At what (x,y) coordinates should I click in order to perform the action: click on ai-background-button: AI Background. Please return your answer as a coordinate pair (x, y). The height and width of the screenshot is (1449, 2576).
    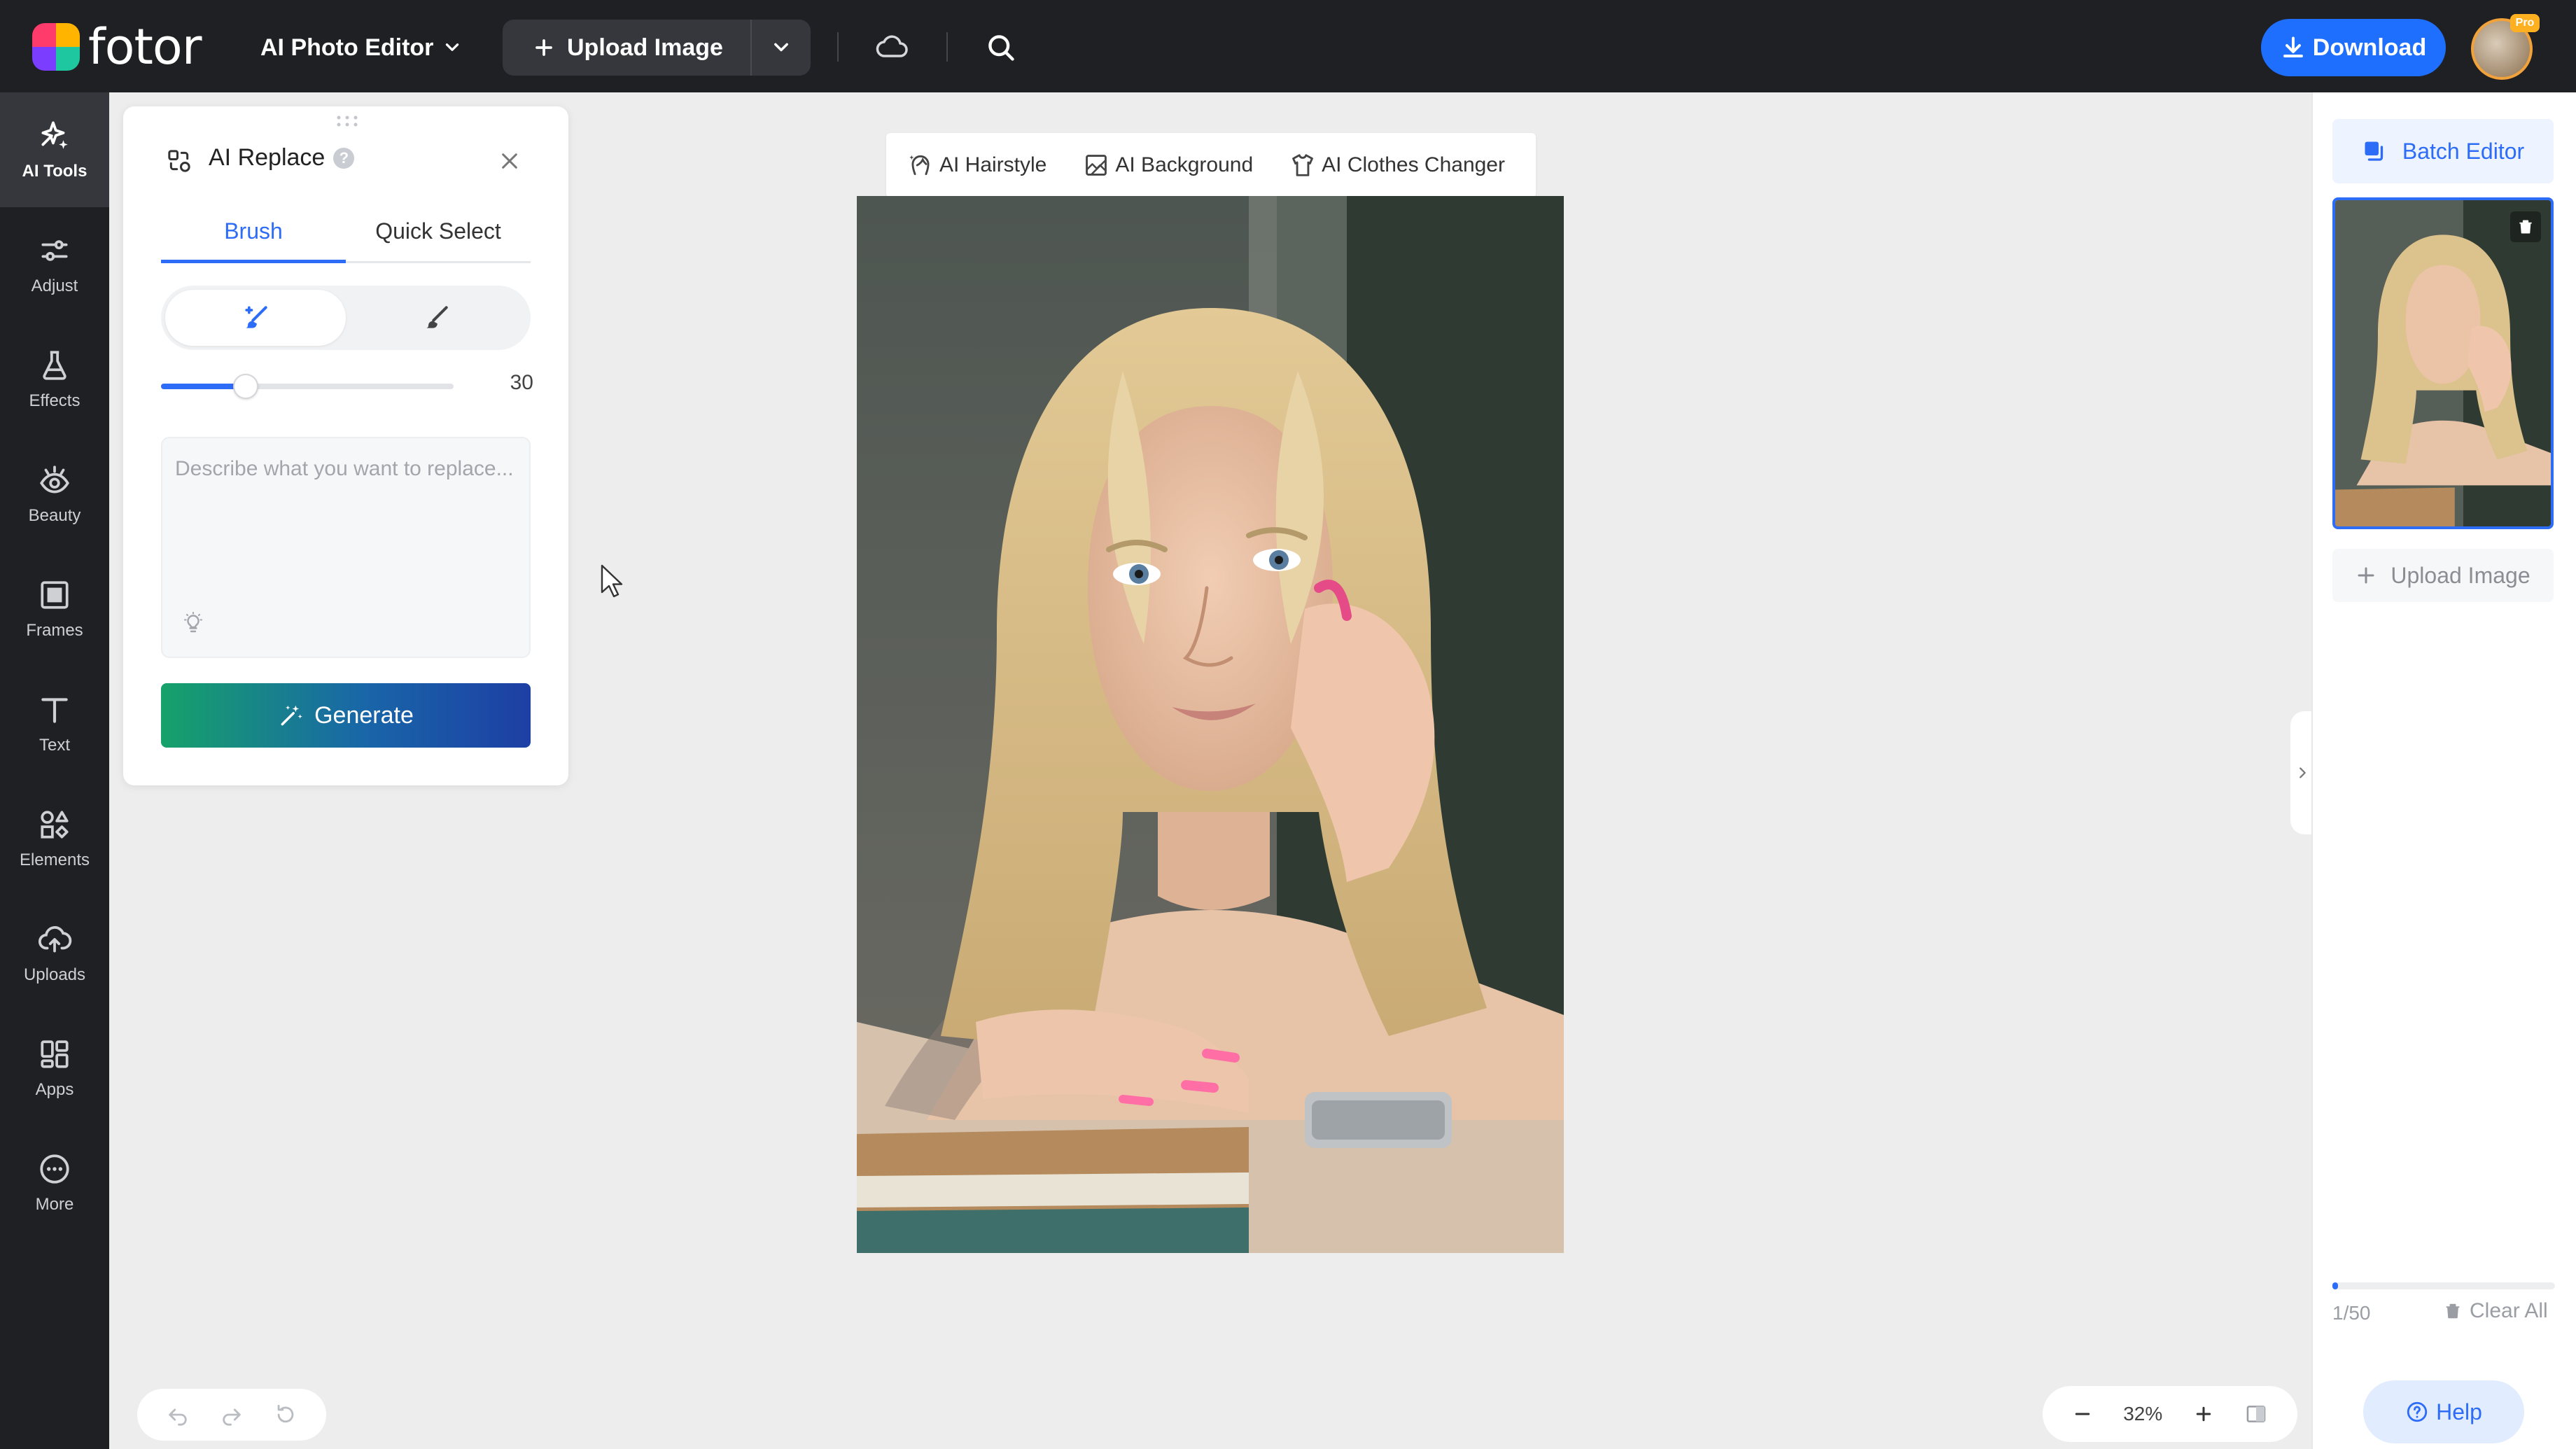
    Looking at the image, I should click on (1168, 165).